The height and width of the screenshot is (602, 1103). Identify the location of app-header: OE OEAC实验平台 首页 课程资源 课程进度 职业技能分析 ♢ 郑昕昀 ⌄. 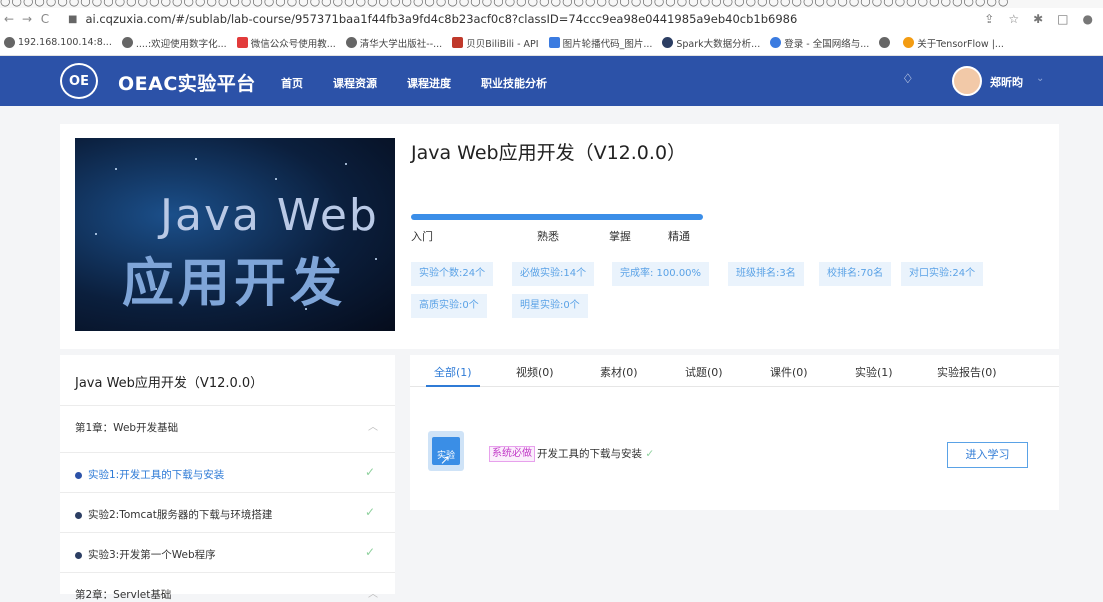
(551, 81).